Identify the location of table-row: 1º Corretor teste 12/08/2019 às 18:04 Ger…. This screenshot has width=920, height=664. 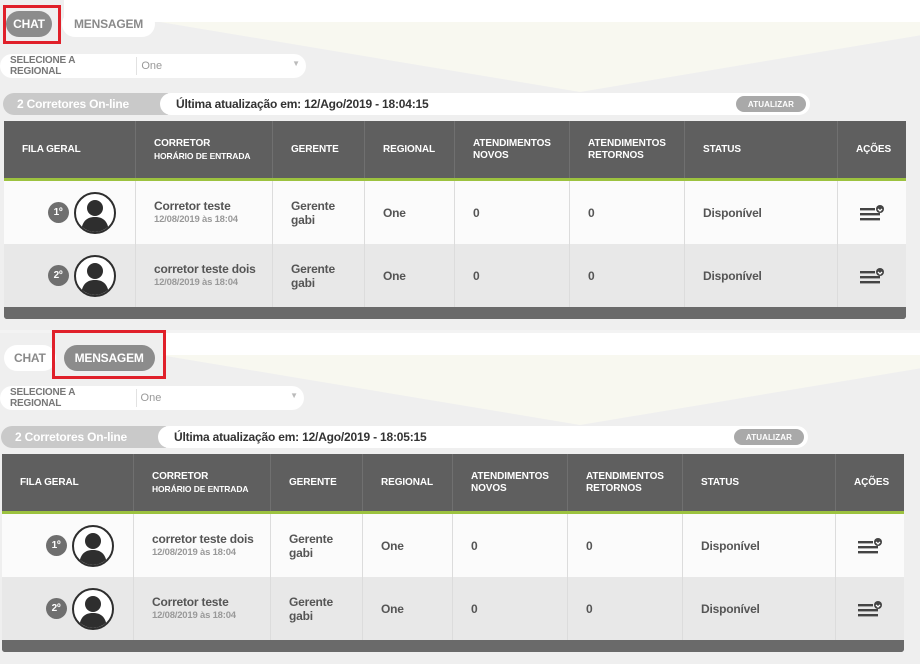
(455, 212).